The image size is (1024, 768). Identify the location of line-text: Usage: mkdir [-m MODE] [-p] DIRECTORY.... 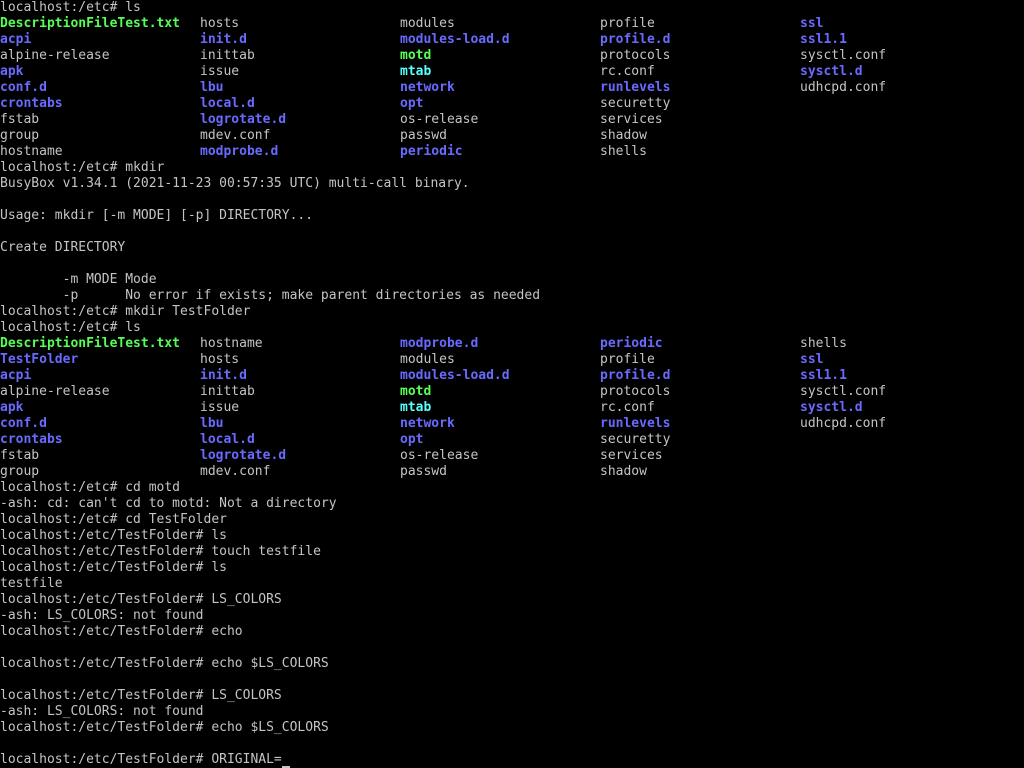
(157, 215).